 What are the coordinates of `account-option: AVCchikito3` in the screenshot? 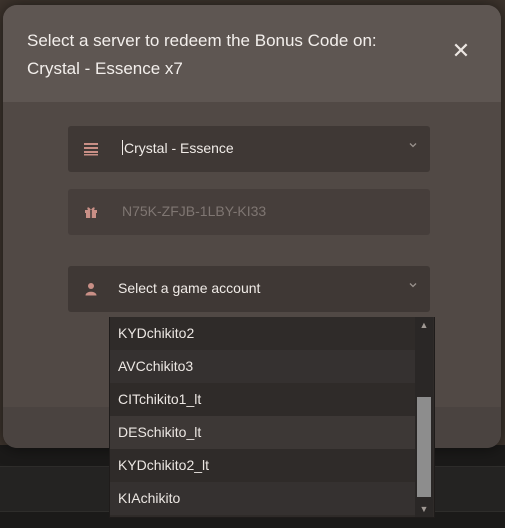 It's located at (262, 366).